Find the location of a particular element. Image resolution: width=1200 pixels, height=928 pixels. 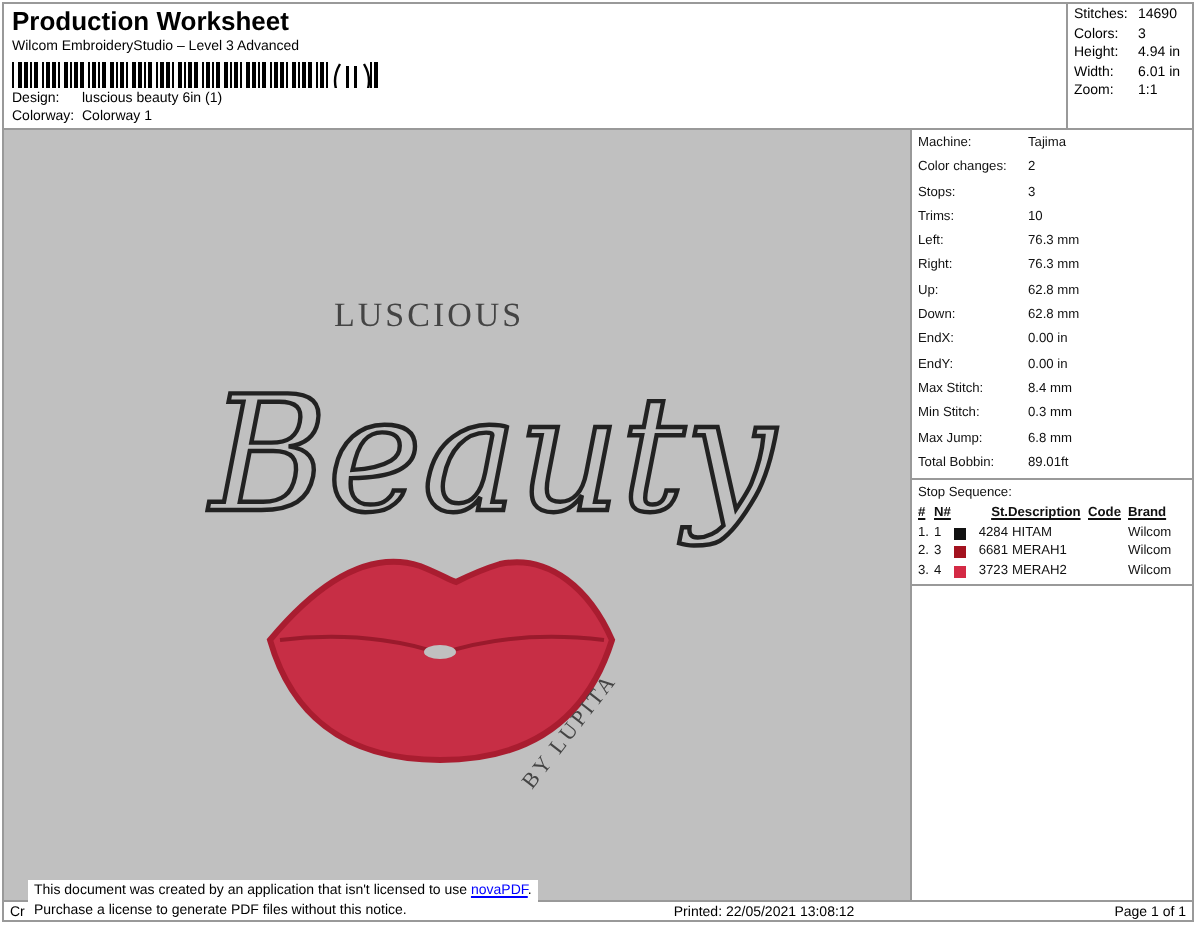

barcode-icon is located at coordinates (197, 75).